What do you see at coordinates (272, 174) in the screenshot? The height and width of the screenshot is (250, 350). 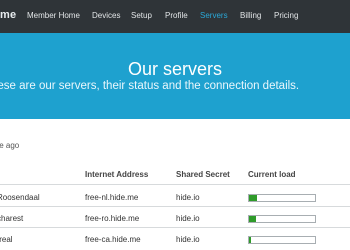 I see `column-header-current-load: Current load` at bounding box center [272, 174].